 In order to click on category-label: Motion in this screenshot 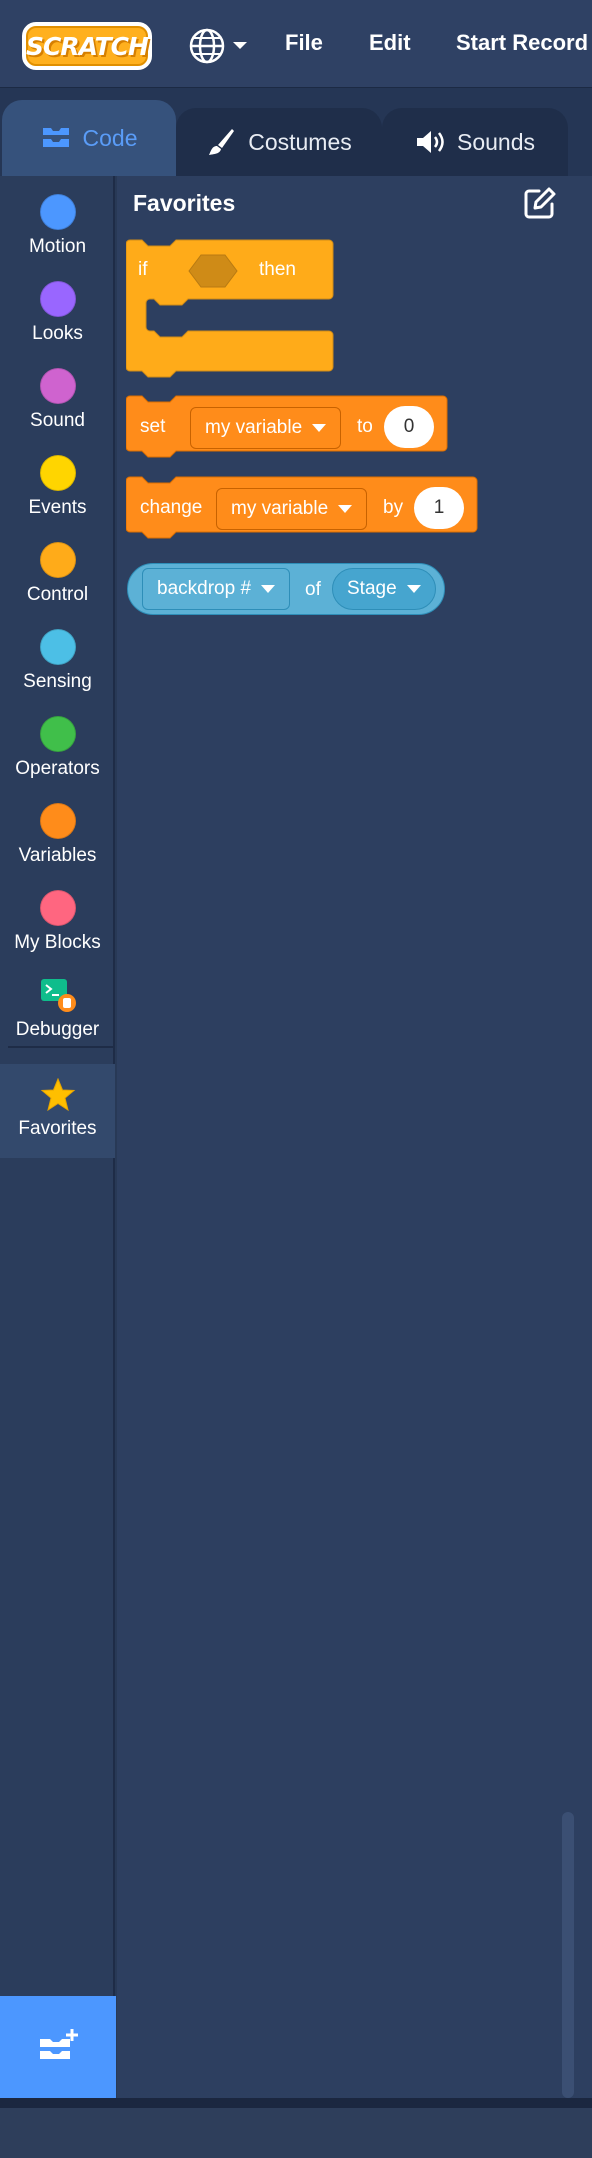, I will do `click(57, 246)`.